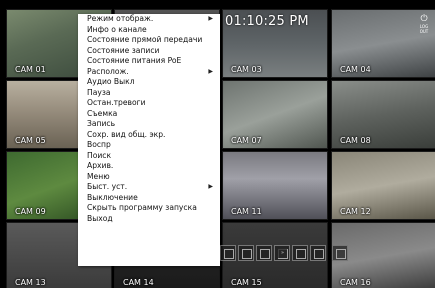  What do you see at coordinates (246, 282) in the screenshot?
I see `camera-label: CAM 15` at bounding box center [246, 282].